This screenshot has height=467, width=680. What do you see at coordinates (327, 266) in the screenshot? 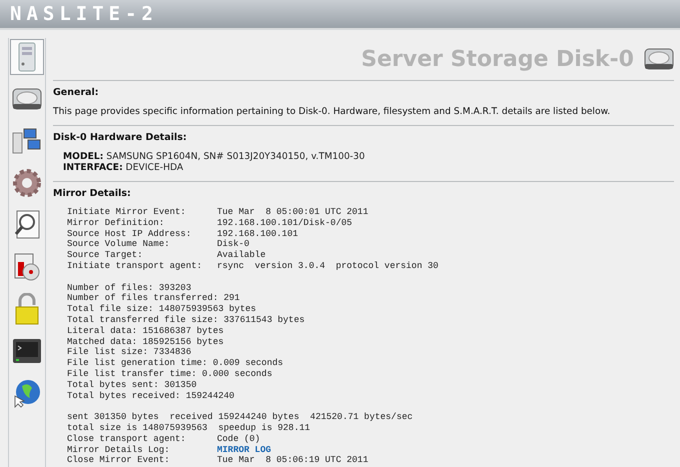
I see `detail-value: rsync version 3.0.4 protocol version 30` at bounding box center [327, 266].